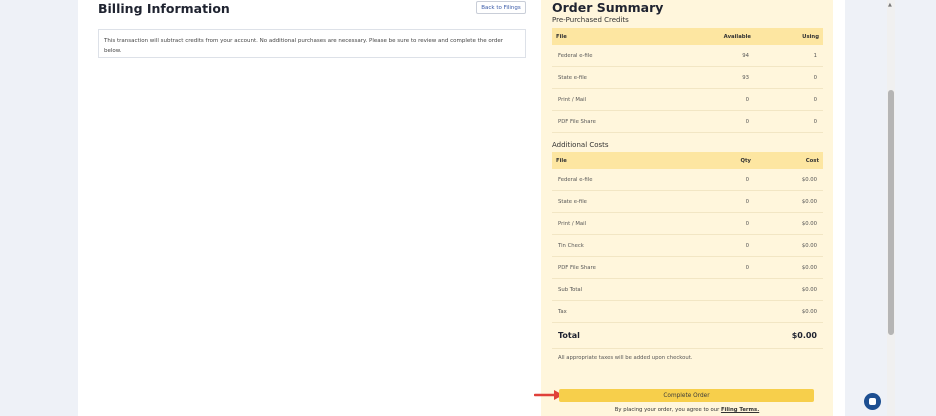  What do you see at coordinates (687, 180) in the screenshot?
I see `table-row: Federal e-file 0 $0.00` at bounding box center [687, 180].